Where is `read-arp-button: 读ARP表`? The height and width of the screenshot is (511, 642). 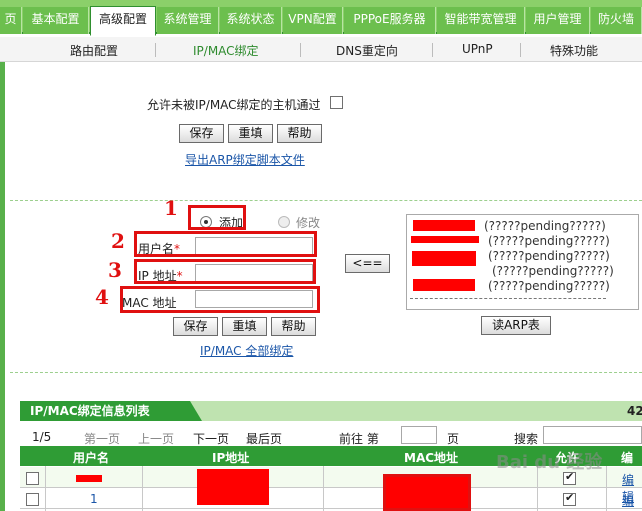
read-arp-button: 读ARP表 is located at coordinates (516, 325).